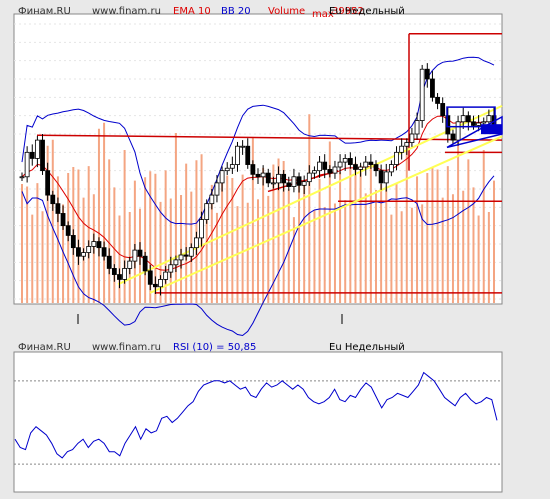 This screenshot has height=499, width=550. What do you see at coordinates (367, 347) in the screenshot?
I see `rsi-legend-ticker: Eu Недельный` at bounding box center [367, 347].